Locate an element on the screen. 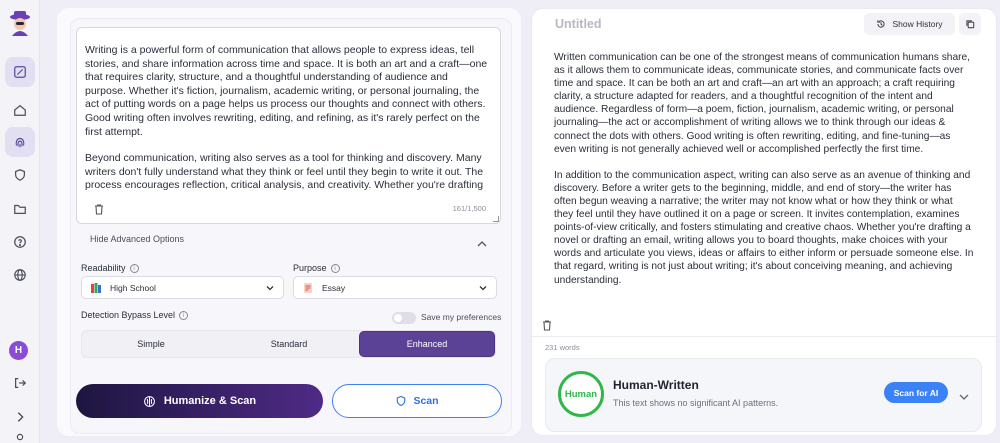 The width and height of the screenshot is (1000, 443). humanize-scan-label: Humanize & Scan is located at coordinates (210, 401).